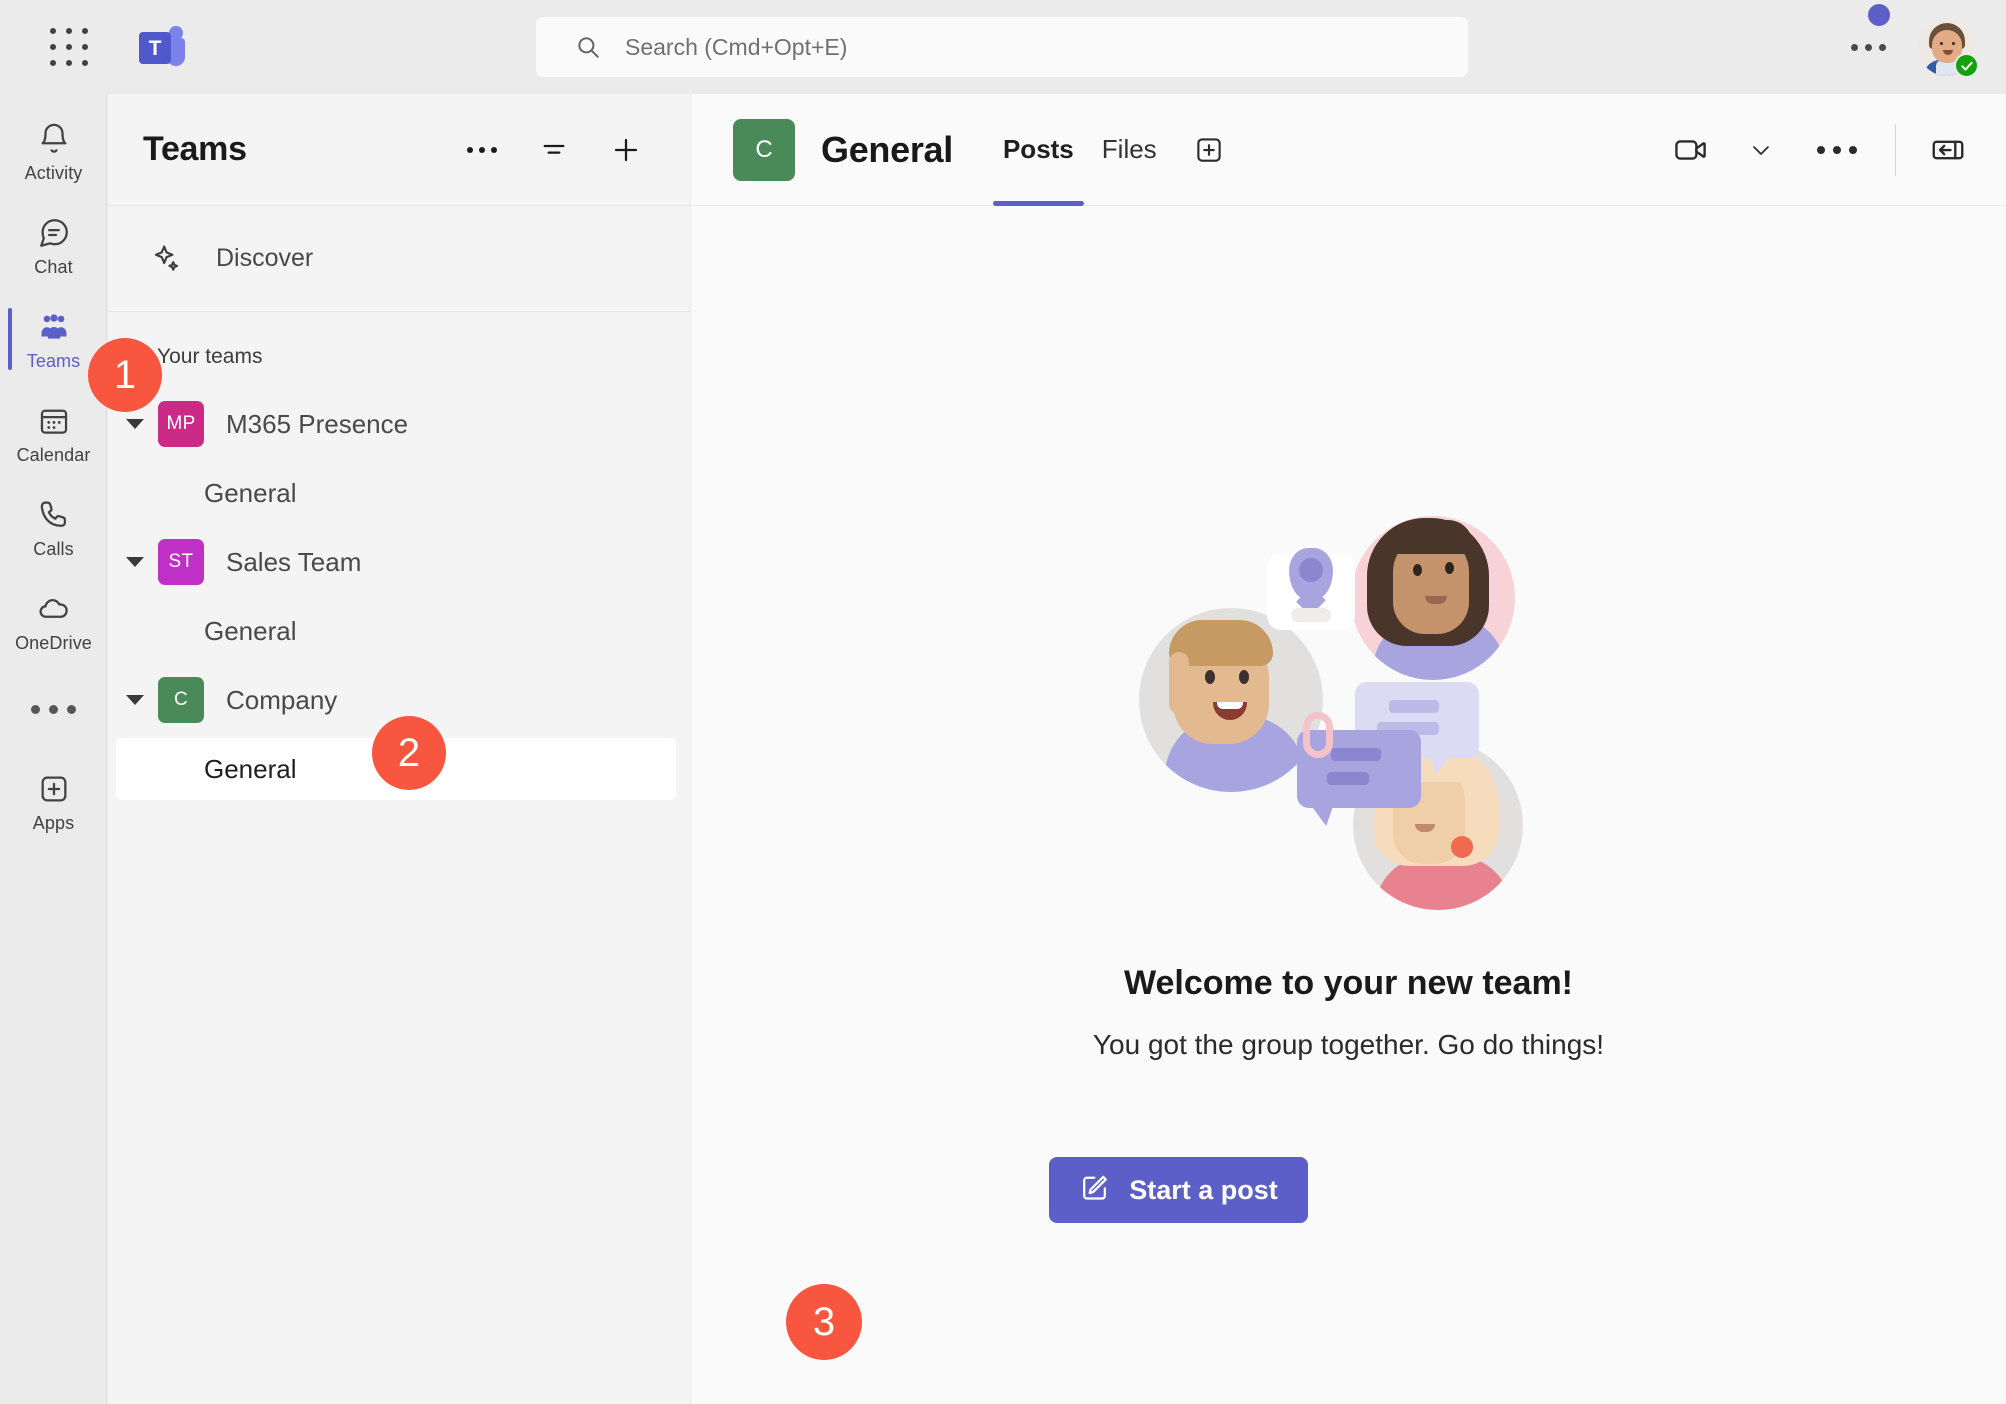  Describe the element at coordinates (53, 822) in the screenshot. I see `sidebar-item-label: Apps` at that location.